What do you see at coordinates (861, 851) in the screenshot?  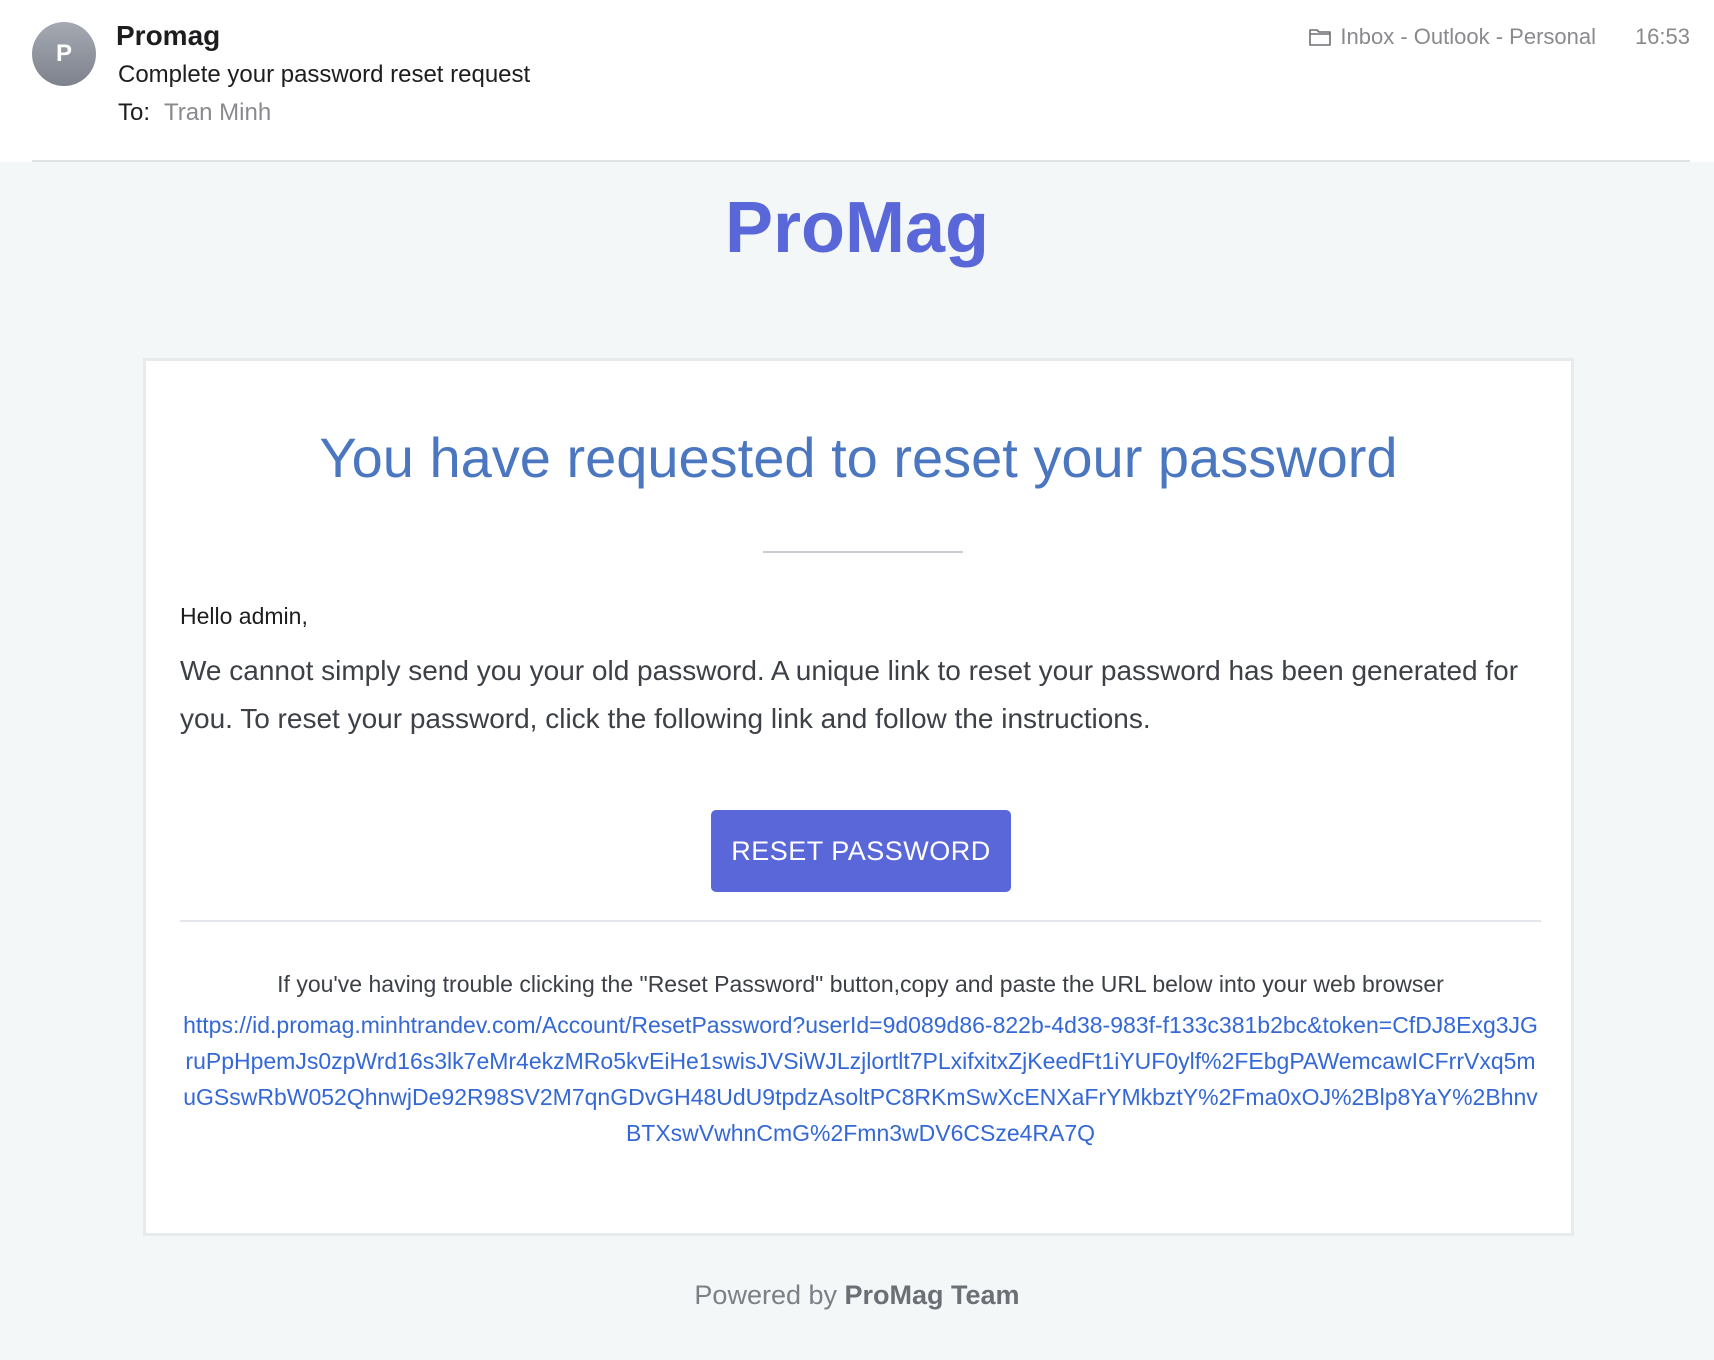 I see `reset-password-button: RESET PASSWORD` at bounding box center [861, 851].